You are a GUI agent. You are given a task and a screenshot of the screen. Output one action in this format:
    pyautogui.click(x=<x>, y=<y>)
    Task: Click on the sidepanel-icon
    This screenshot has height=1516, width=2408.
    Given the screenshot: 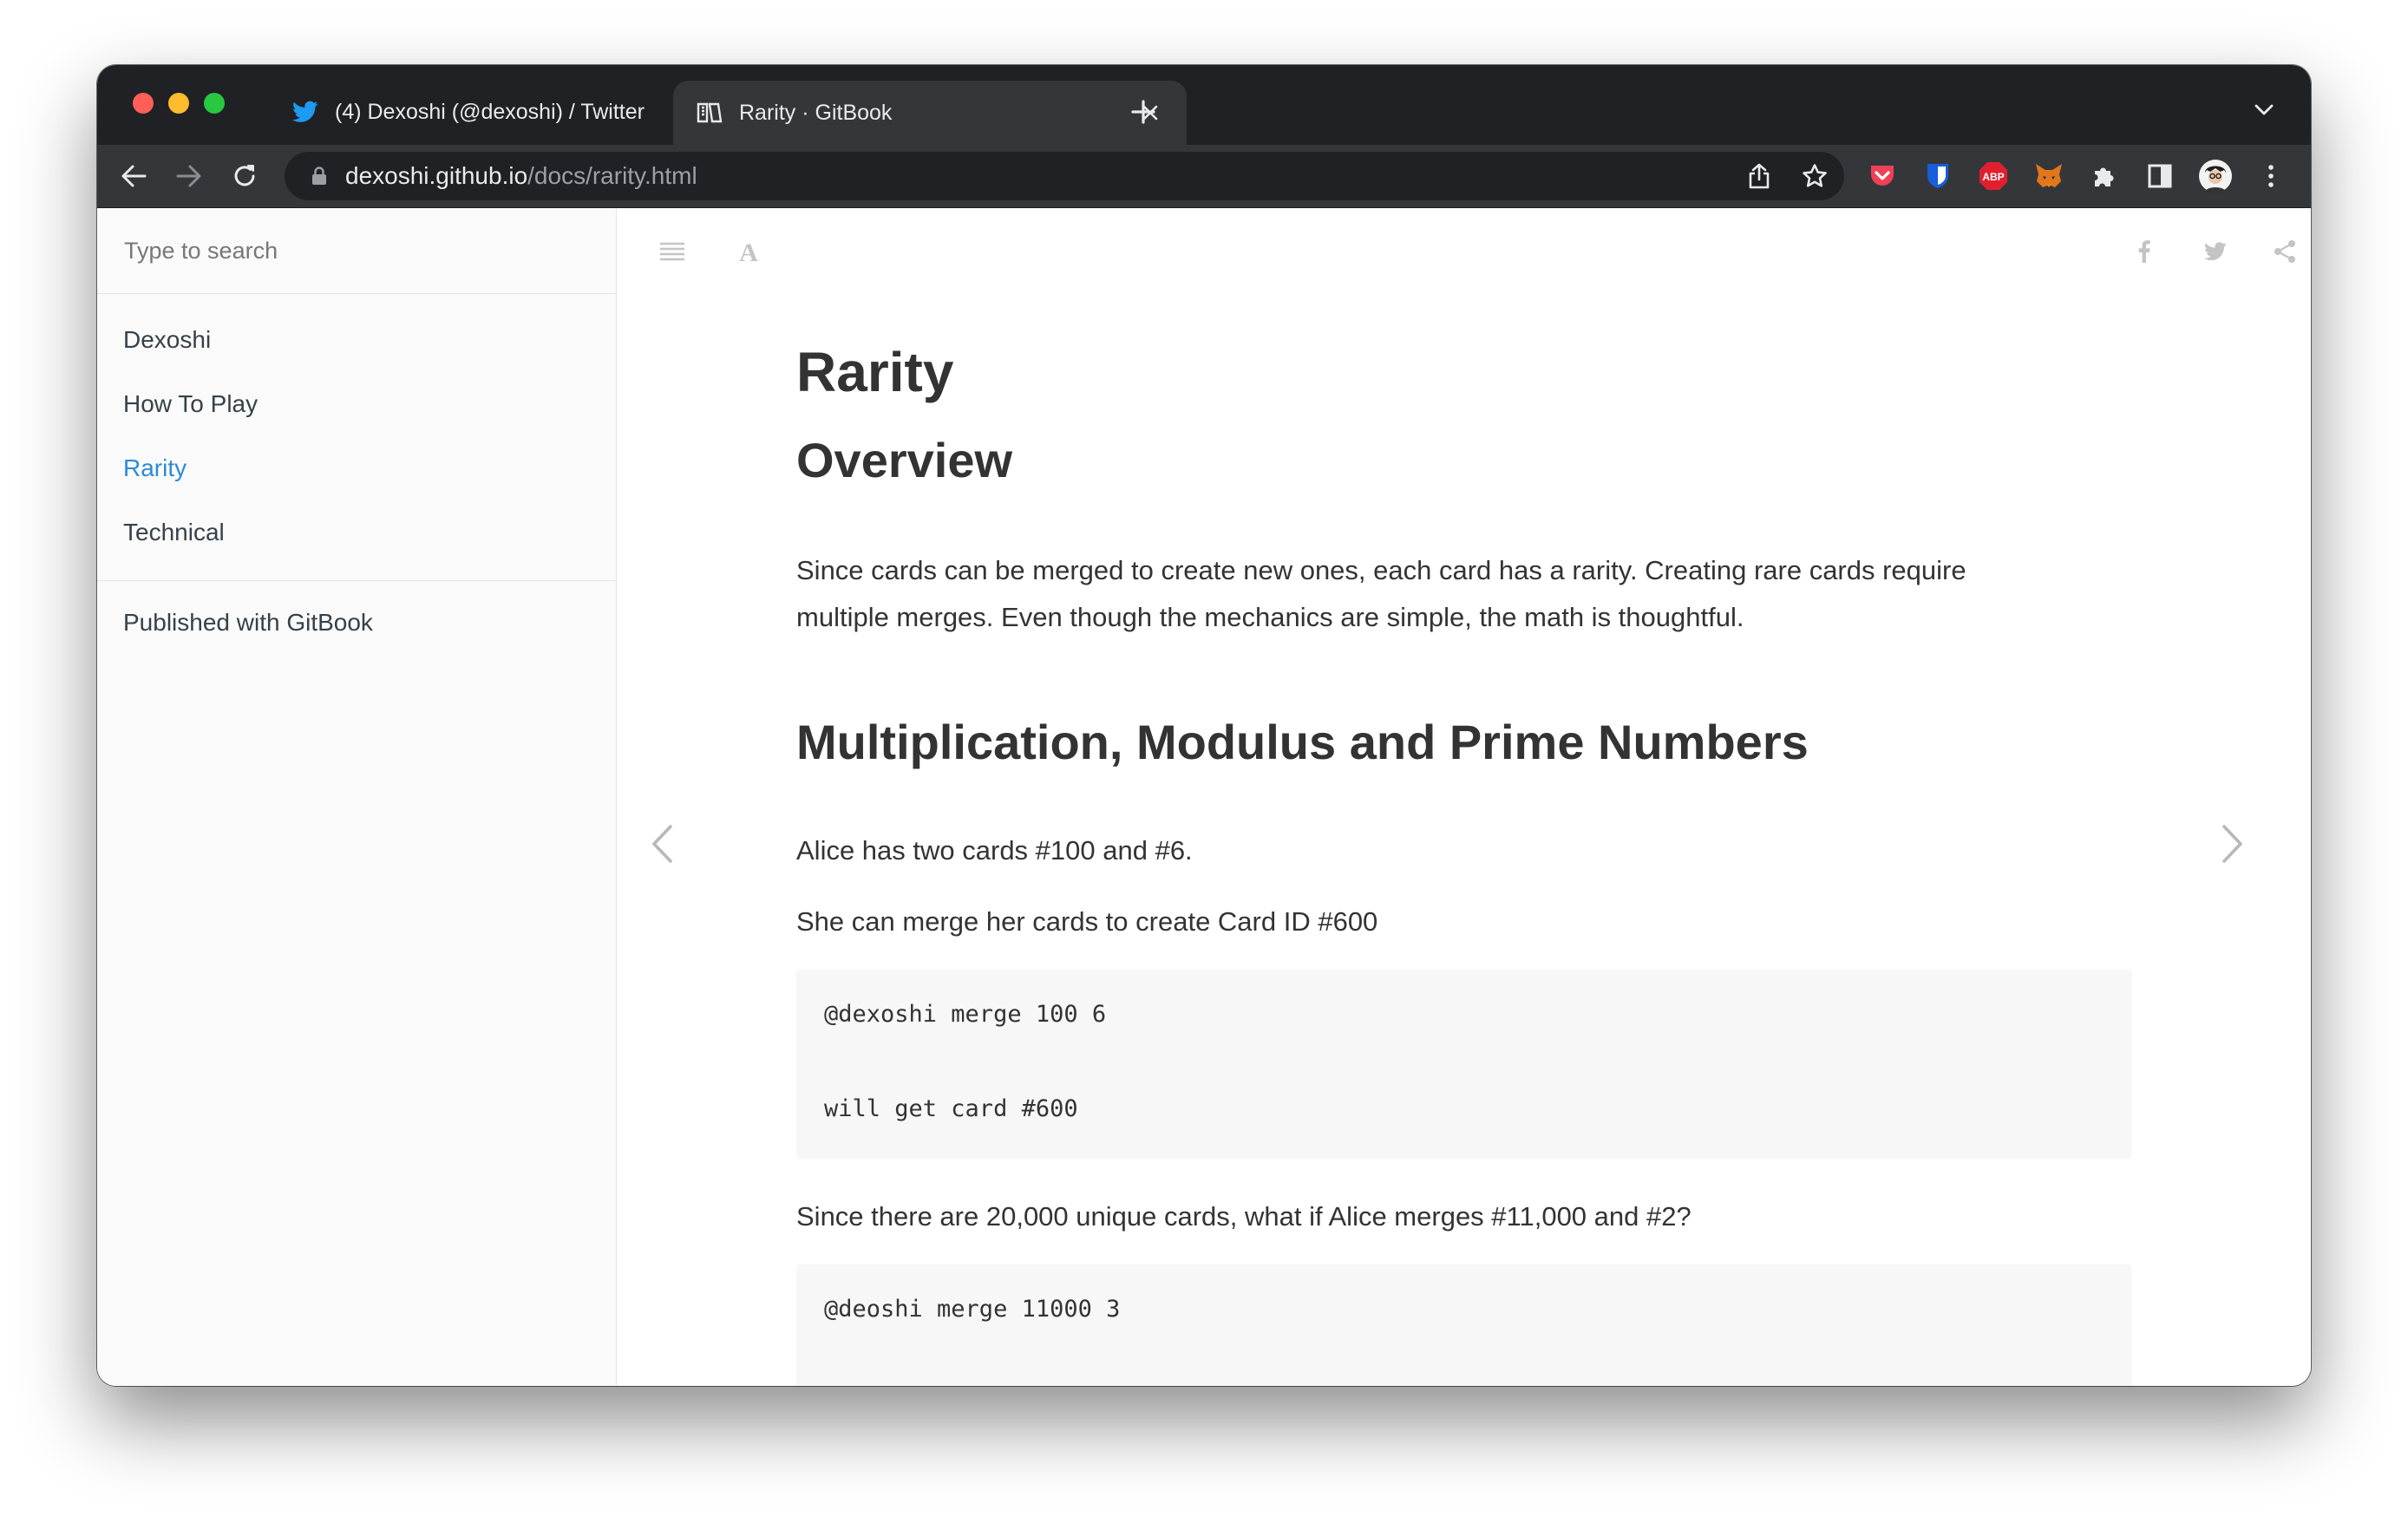 What is the action you would take?
    pyautogui.click(x=2160, y=176)
    